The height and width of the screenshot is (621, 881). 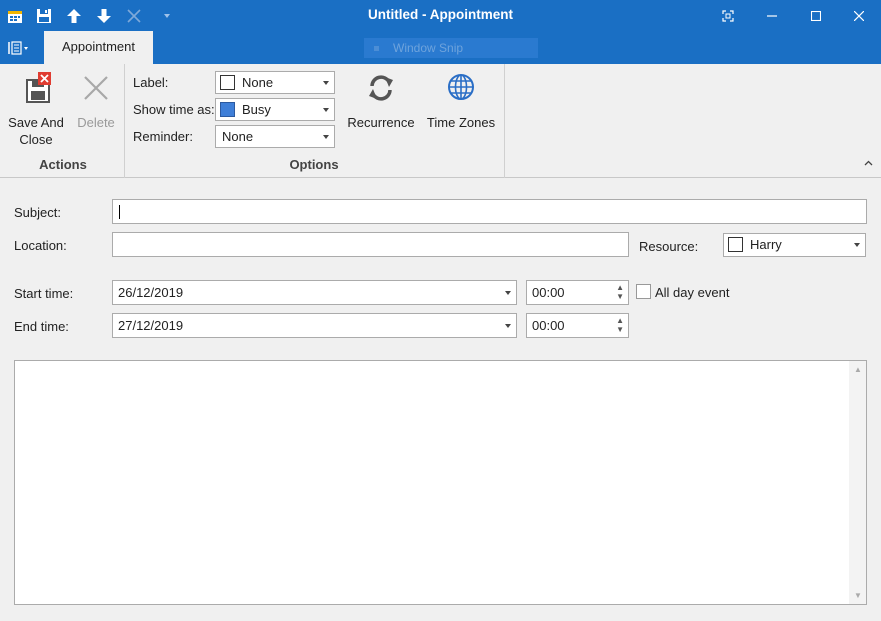 I want to click on maximize-button, so click(x=816, y=15).